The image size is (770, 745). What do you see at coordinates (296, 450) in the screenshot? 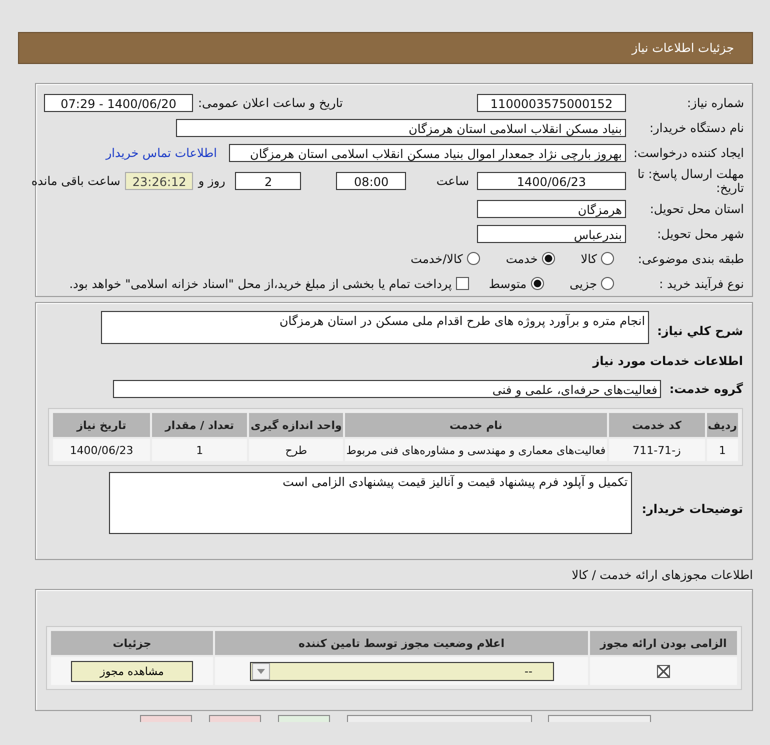
I see `table-cell: طرح` at bounding box center [296, 450].